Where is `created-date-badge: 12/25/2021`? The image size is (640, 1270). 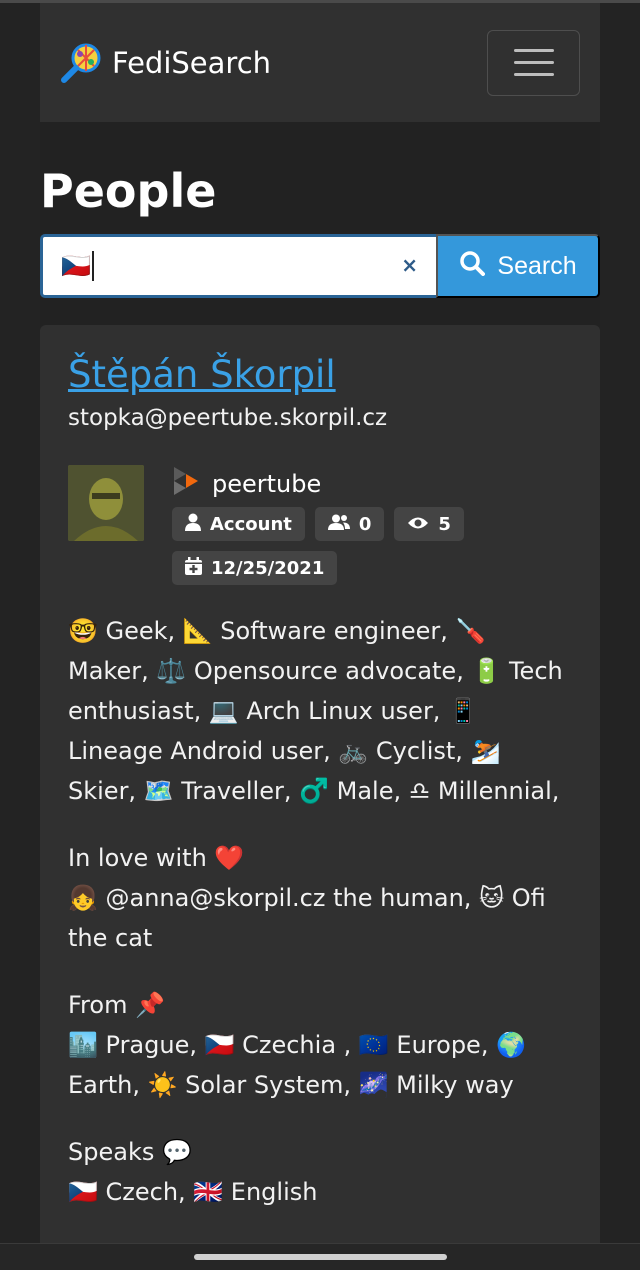
created-date-badge: 12/25/2021 is located at coordinates (255, 568).